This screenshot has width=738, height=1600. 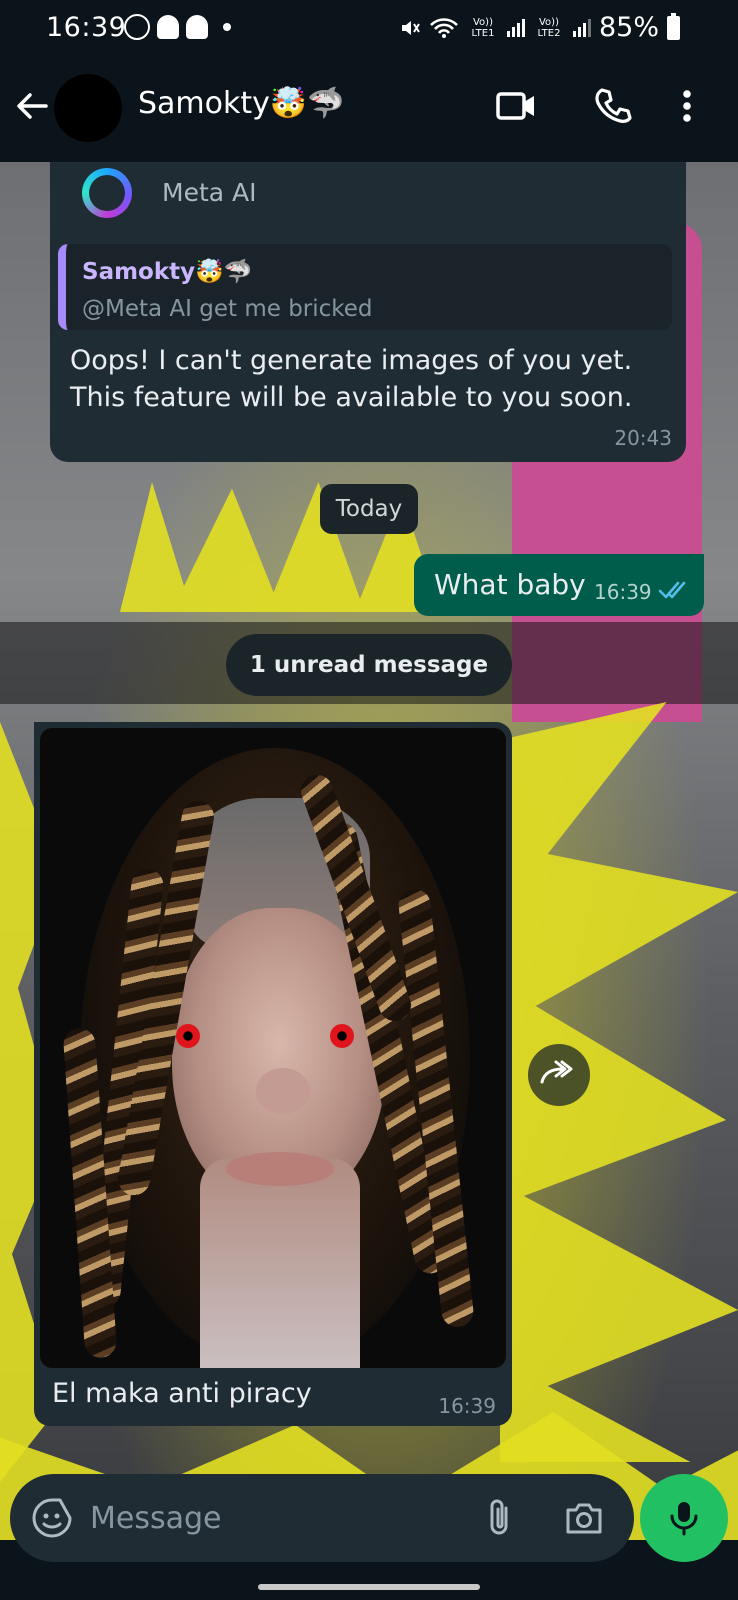 What do you see at coordinates (556, 1072) in the screenshot?
I see `forward-icon` at bounding box center [556, 1072].